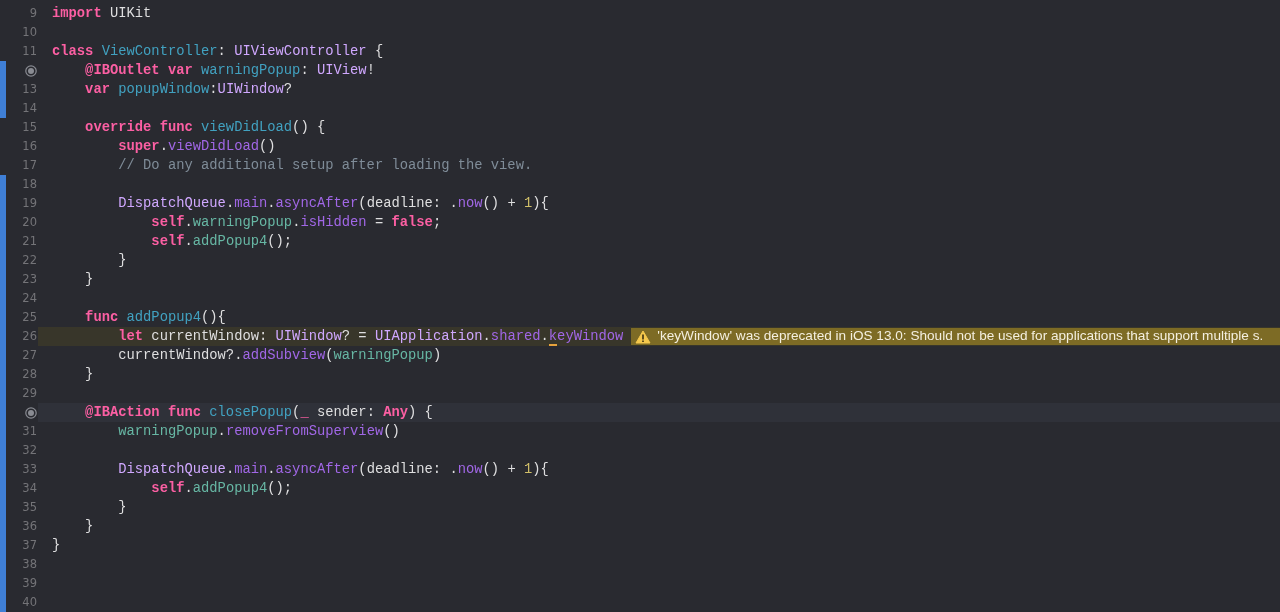 This screenshot has height=612, width=1280. Describe the element at coordinates (29, 450) in the screenshot. I see `line-number: 32` at that location.